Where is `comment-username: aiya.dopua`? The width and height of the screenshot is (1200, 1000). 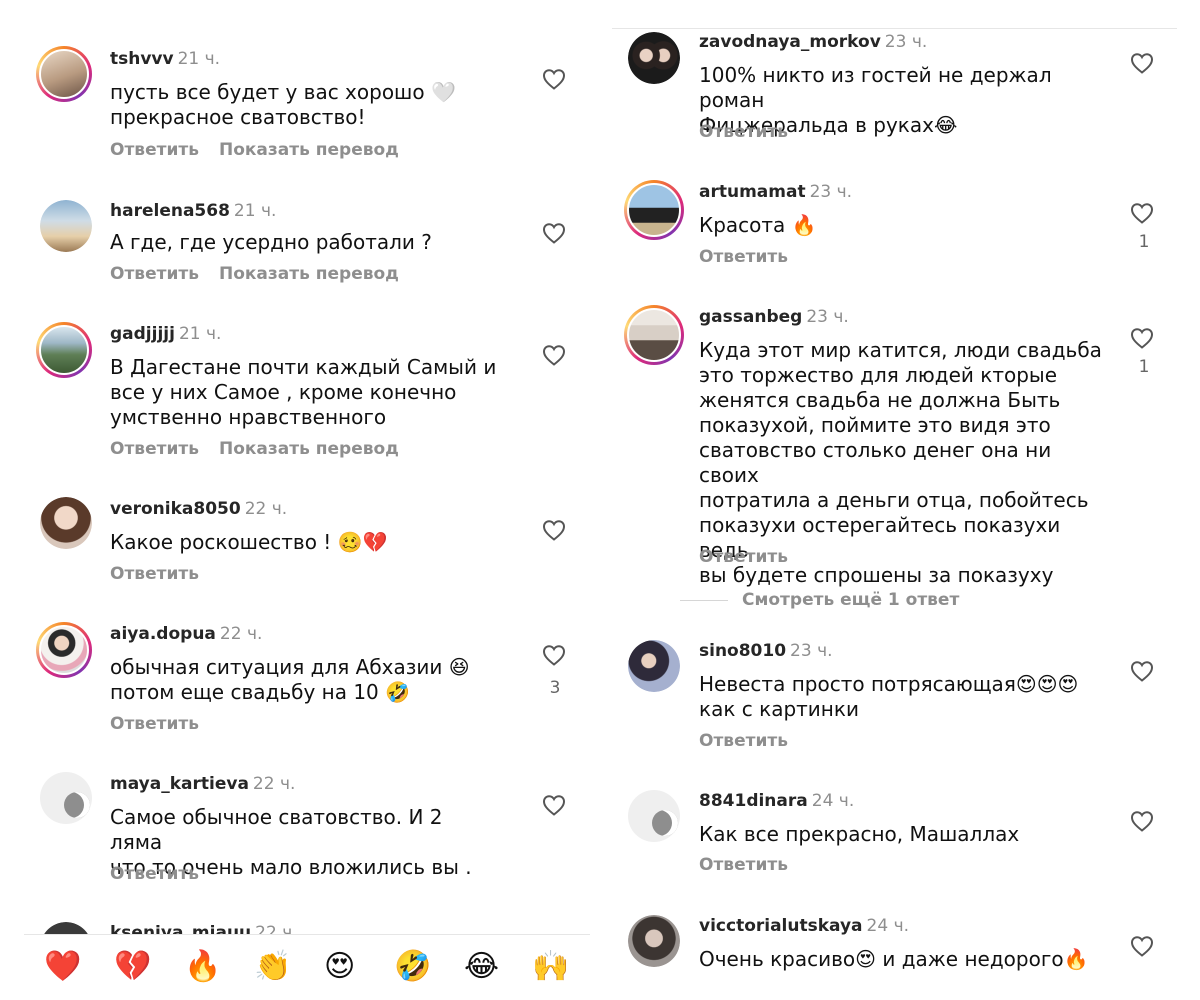 comment-username: aiya.dopua is located at coordinates (163, 634).